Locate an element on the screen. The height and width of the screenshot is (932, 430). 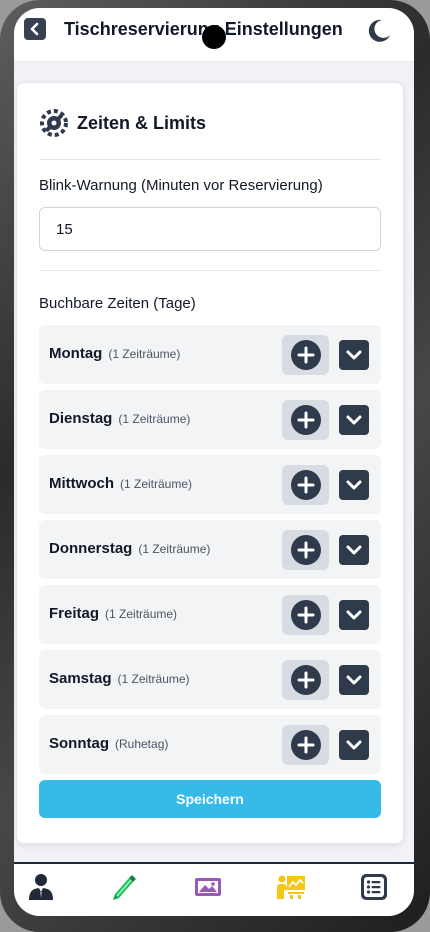
day-row-saturday: Samstag (1 Zeiträume) is located at coordinates (210, 679).